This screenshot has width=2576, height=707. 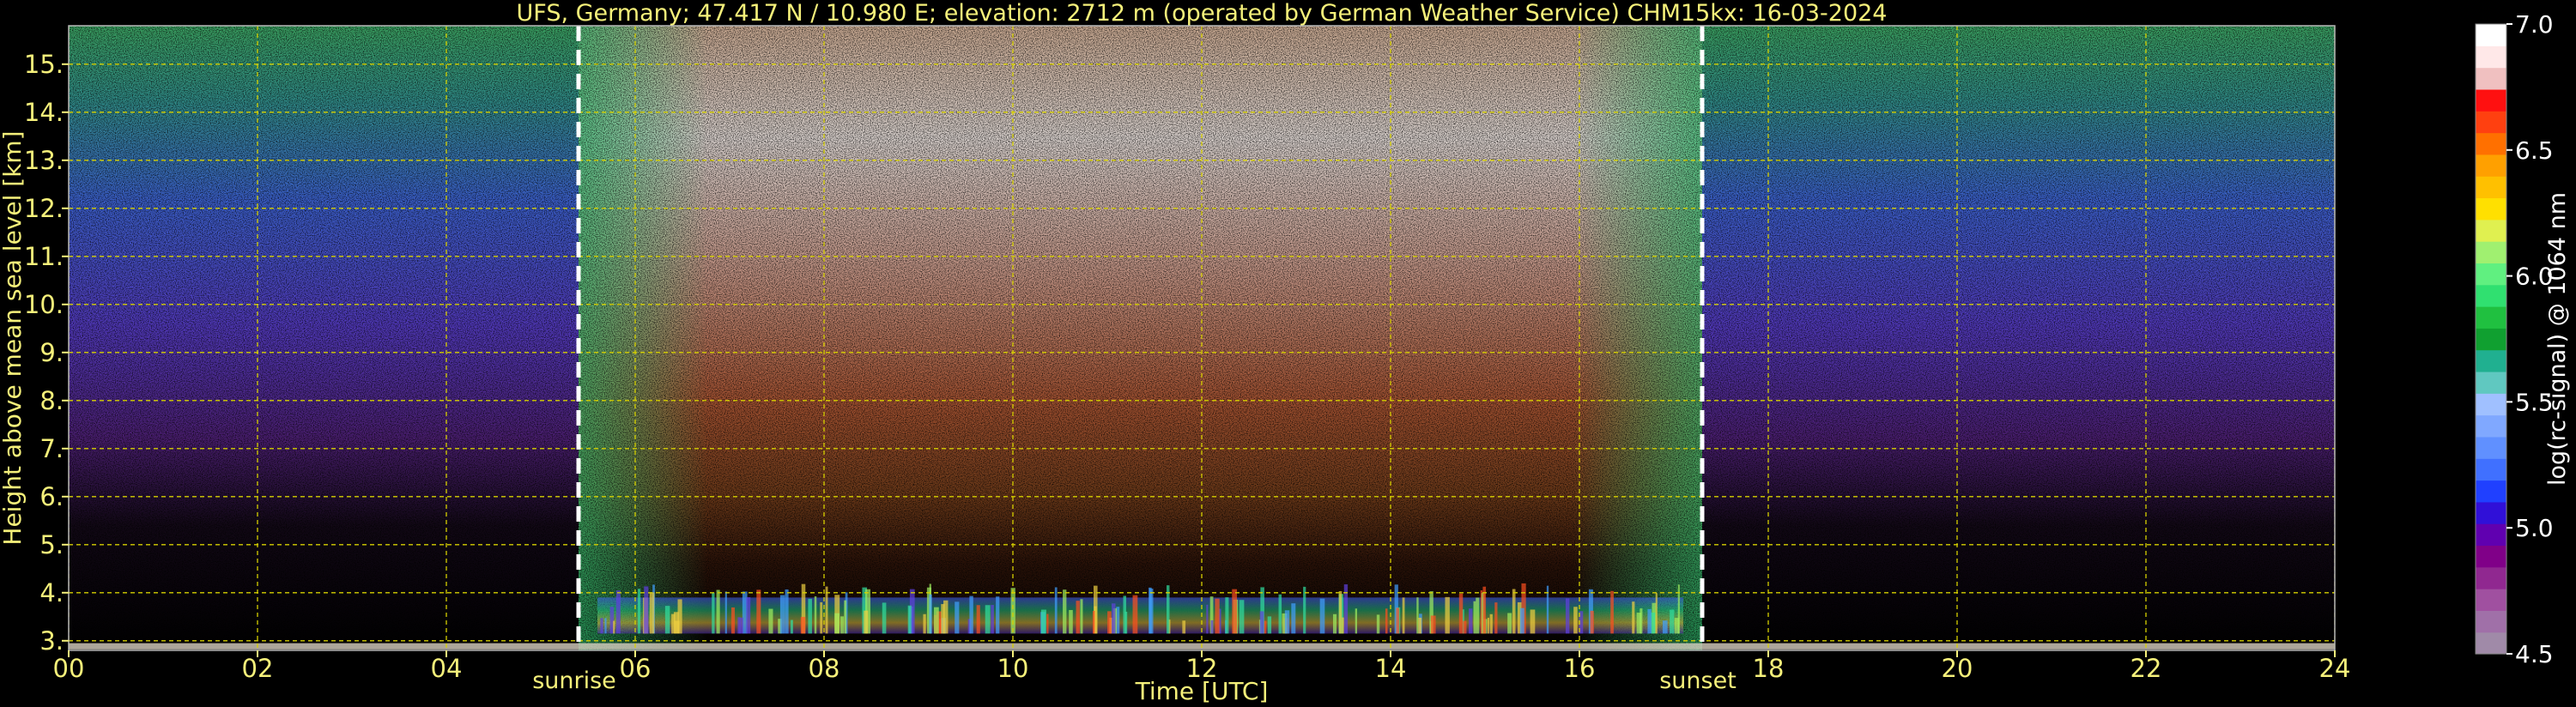 I want to click on x-tick-label: 10, so click(x=1013, y=668).